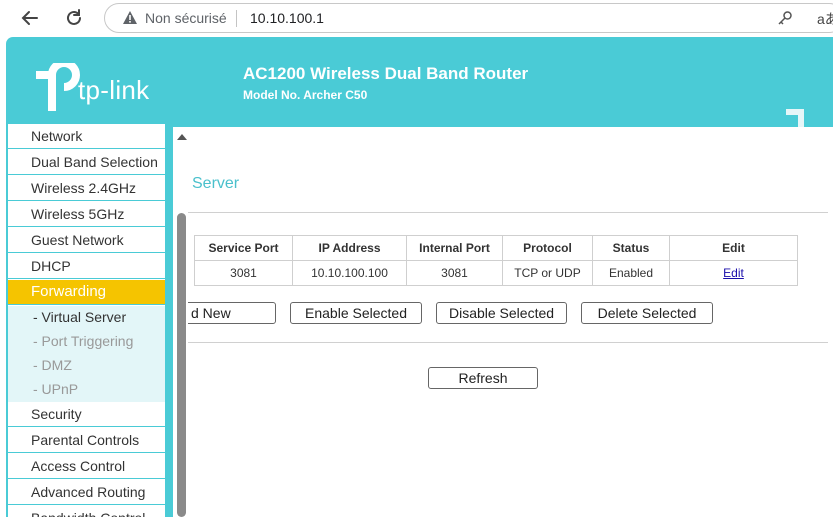  What do you see at coordinates (454, 248) in the screenshot?
I see `column-header: Internal Port` at bounding box center [454, 248].